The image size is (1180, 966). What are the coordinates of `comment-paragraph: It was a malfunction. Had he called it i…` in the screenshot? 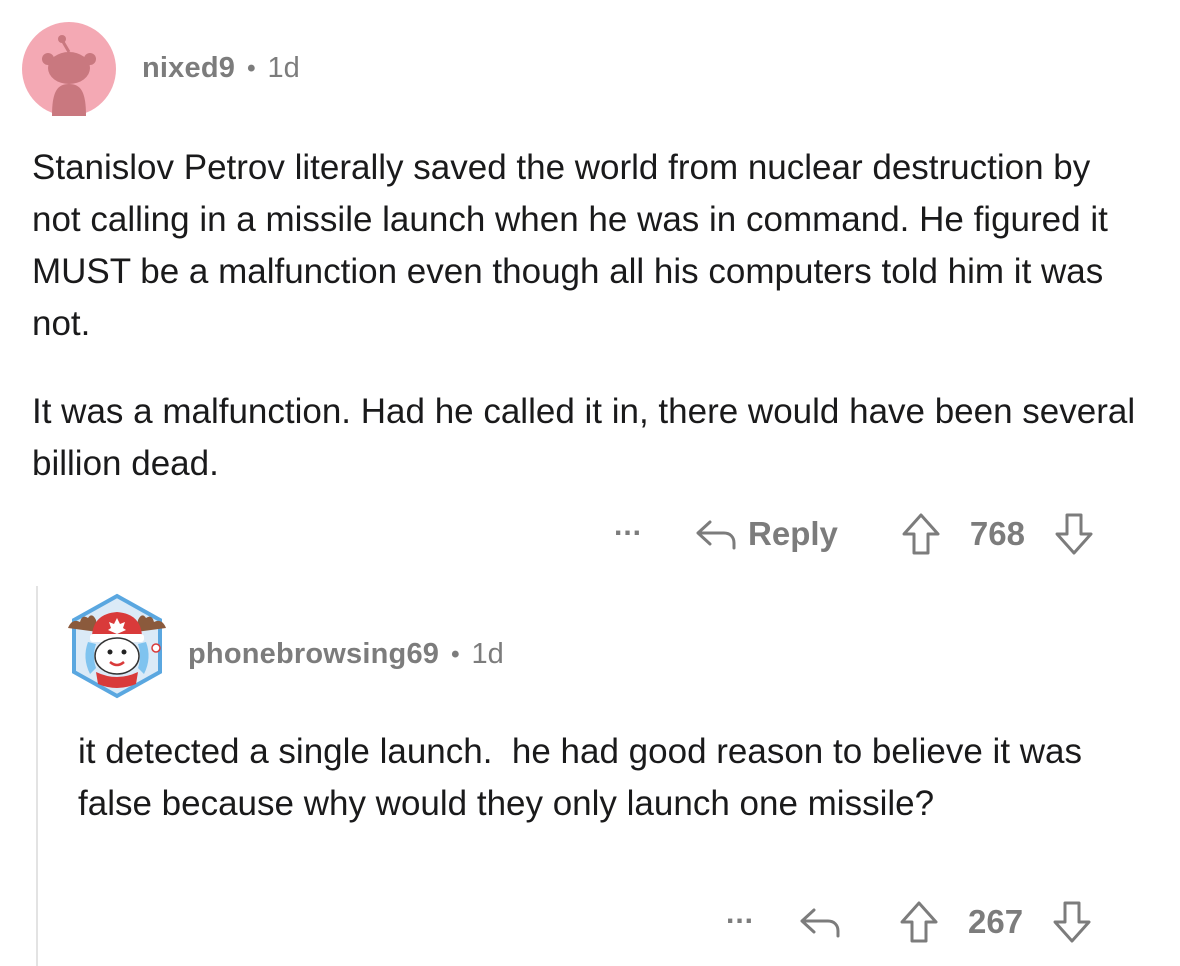 It's located at (584, 437).